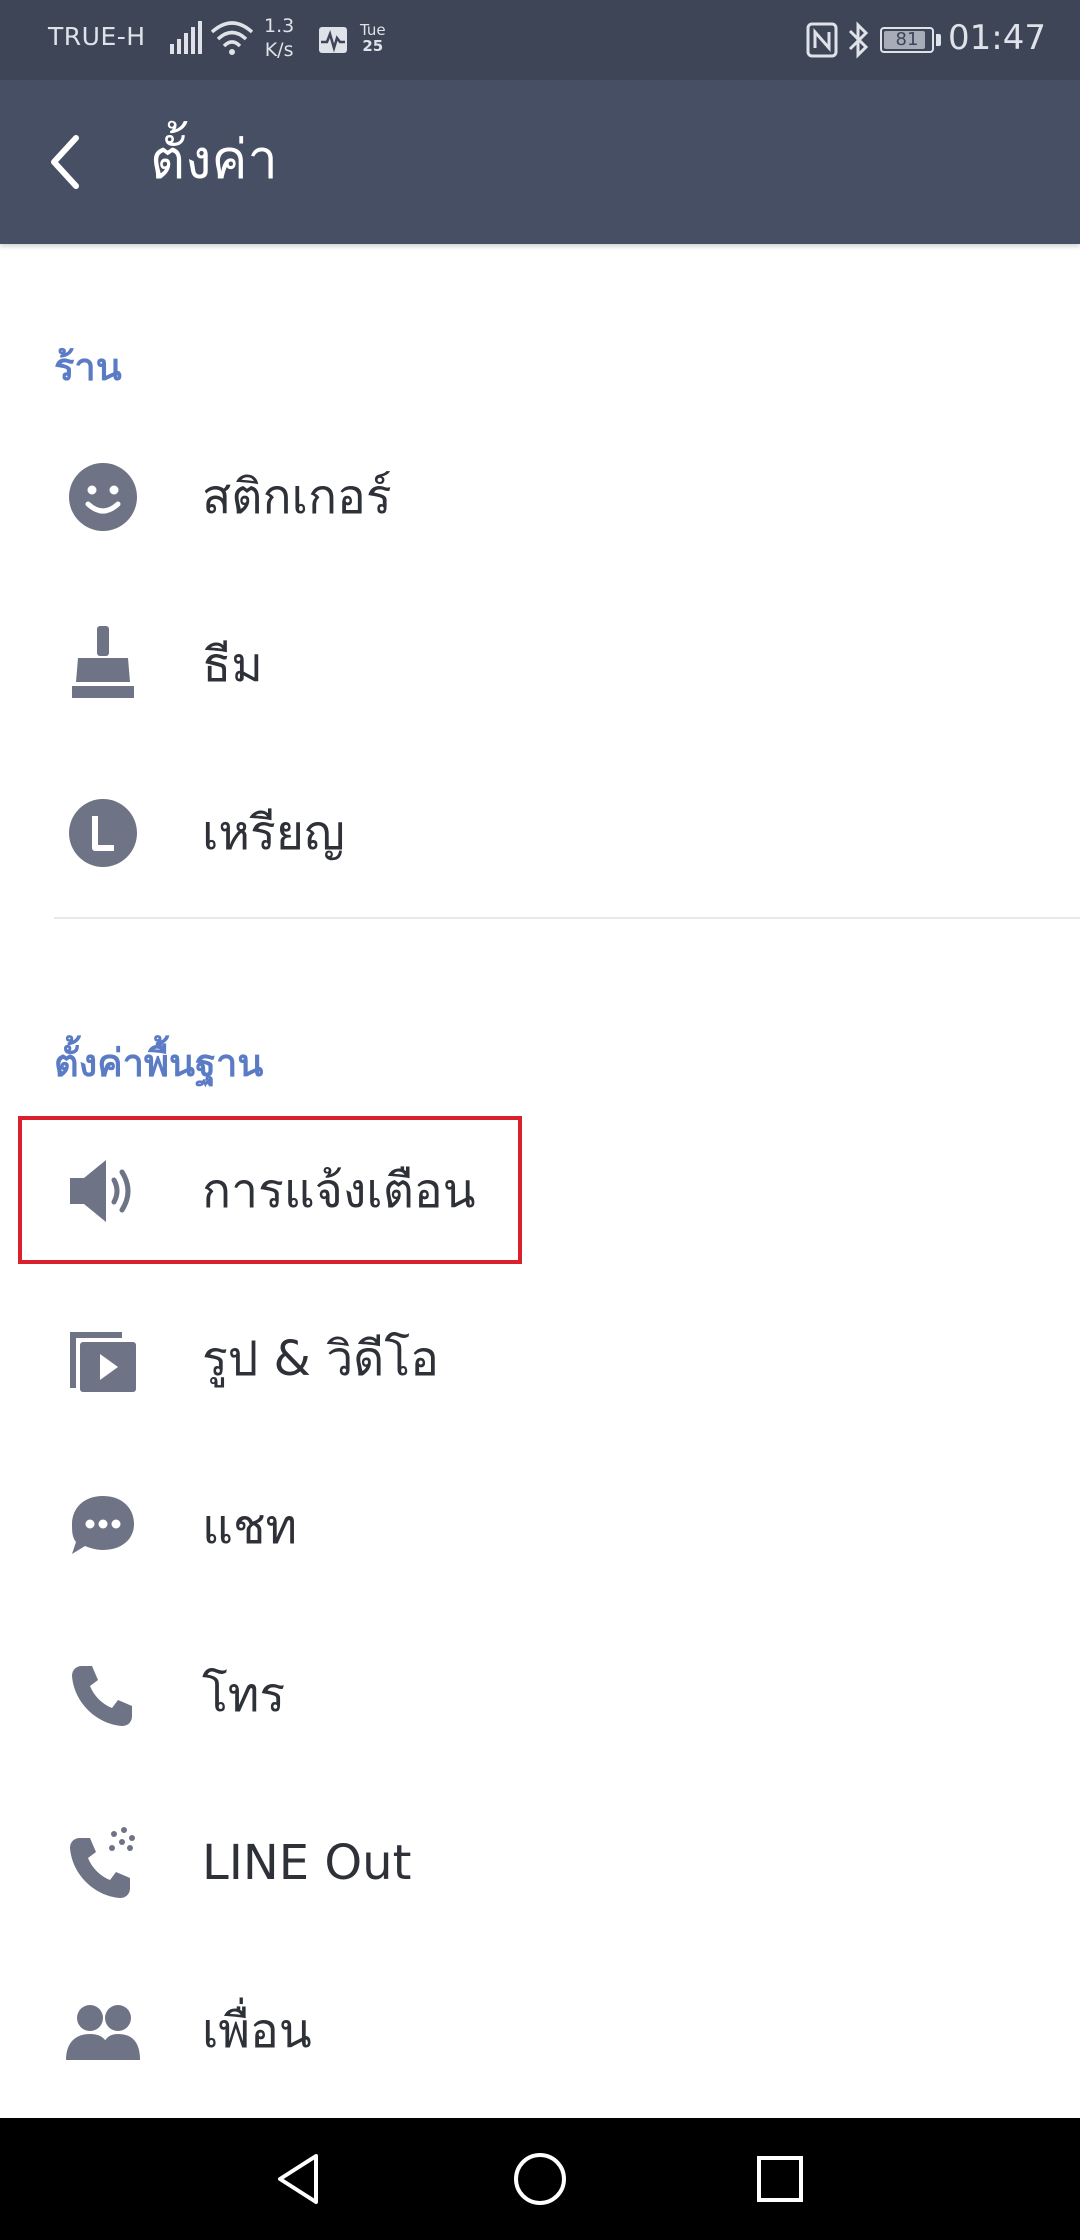 The image size is (1080, 2240). Describe the element at coordinates (540, 1359) in the screenshot. I see `settings-item-photos-videos: รูป & วิดีโอ` at that location.